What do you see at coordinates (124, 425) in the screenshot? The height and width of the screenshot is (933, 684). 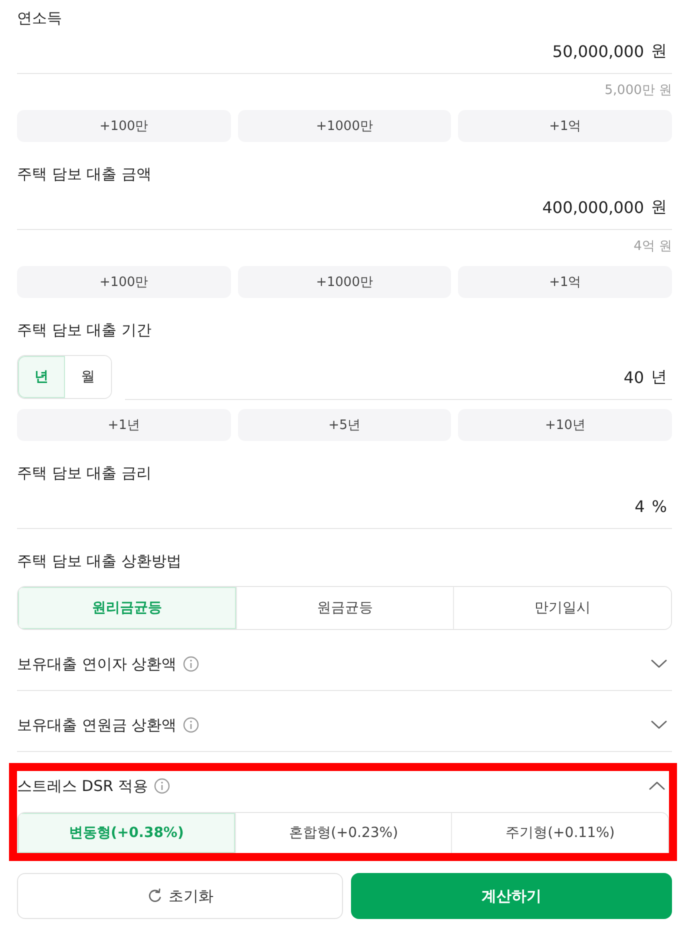 I see `quick-add-button: +1년` at bounding box center [124, 425].